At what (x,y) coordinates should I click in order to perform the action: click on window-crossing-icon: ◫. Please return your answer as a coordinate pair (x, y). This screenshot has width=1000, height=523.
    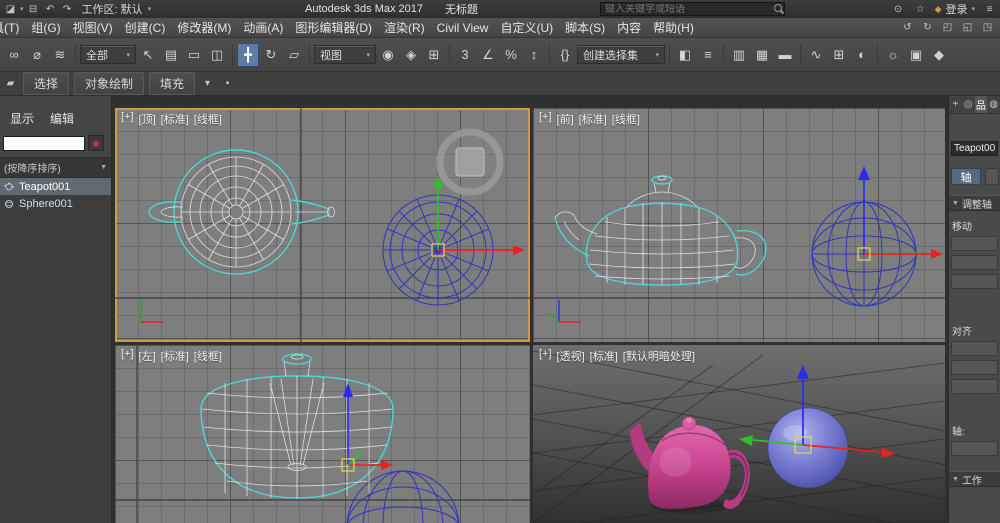
    Looking at the image, I should click on (217, 55).